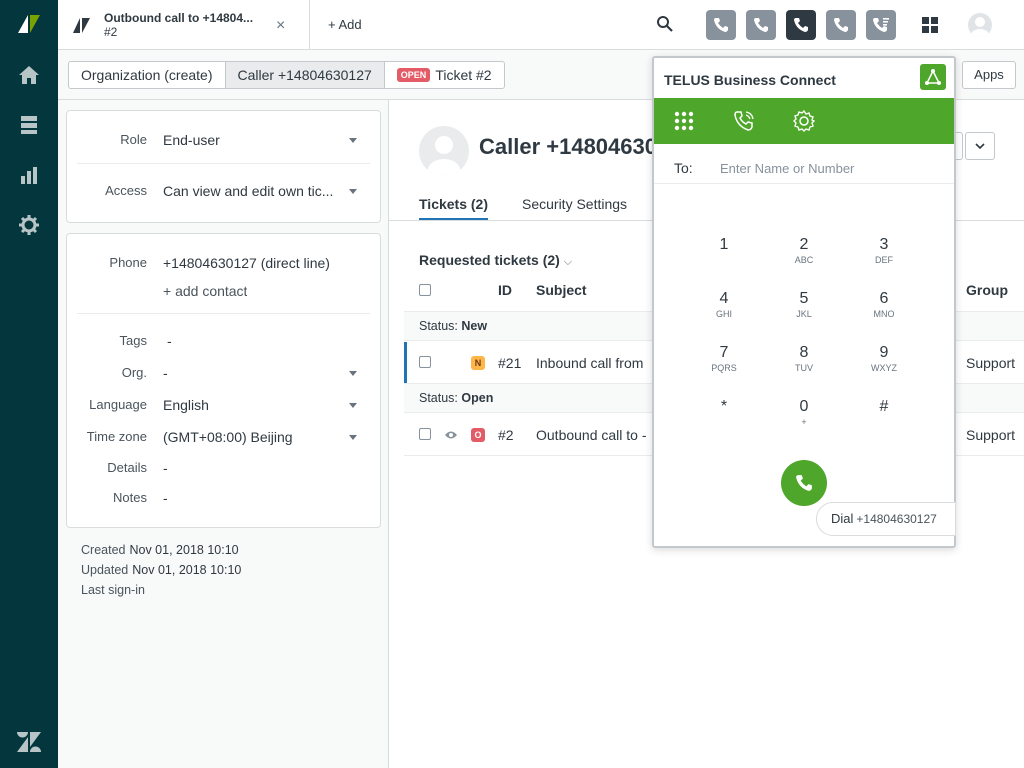 This screenshot has height=768, width=1024. Describe the element at coordinates (353, 373) in the screenshot. I see `org-chevron-down-icon` at that location.